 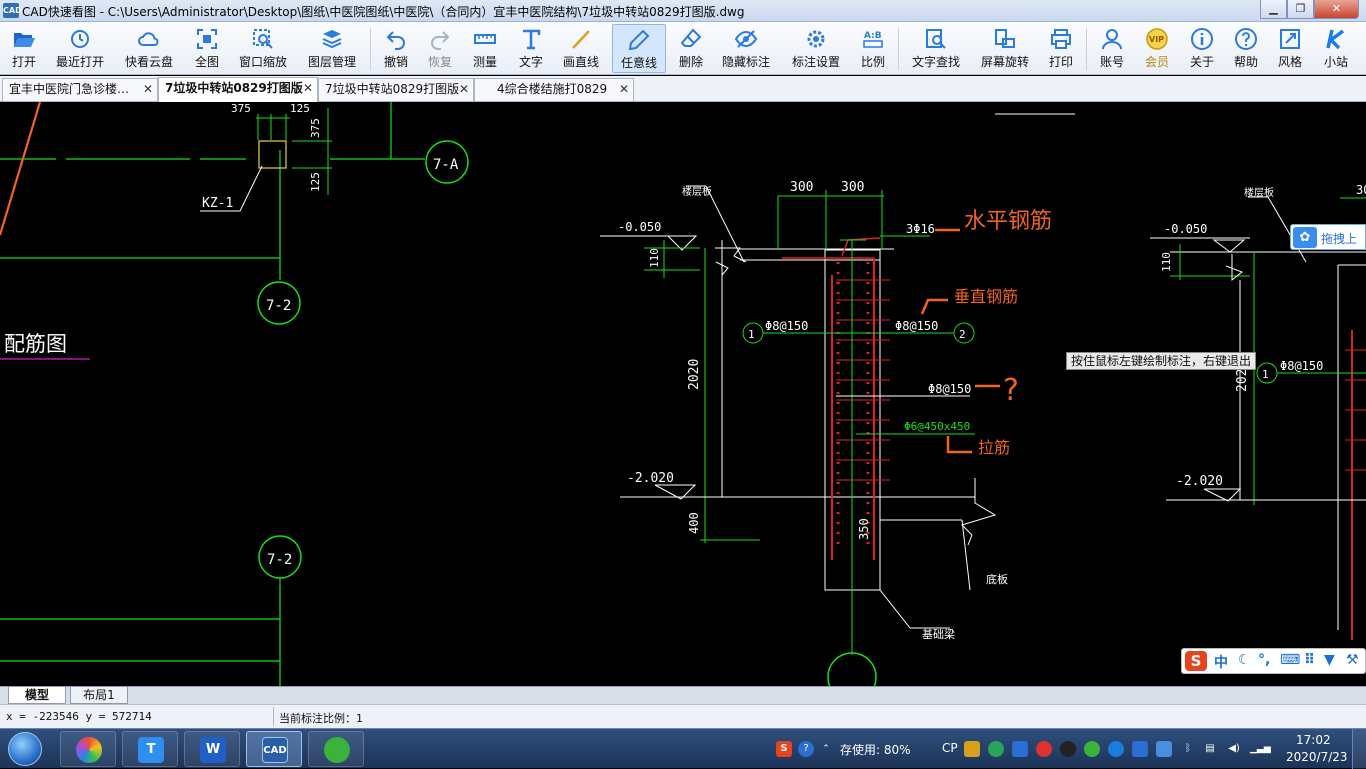 I want to click on dim-label: 375, so click(x=241, y=108).